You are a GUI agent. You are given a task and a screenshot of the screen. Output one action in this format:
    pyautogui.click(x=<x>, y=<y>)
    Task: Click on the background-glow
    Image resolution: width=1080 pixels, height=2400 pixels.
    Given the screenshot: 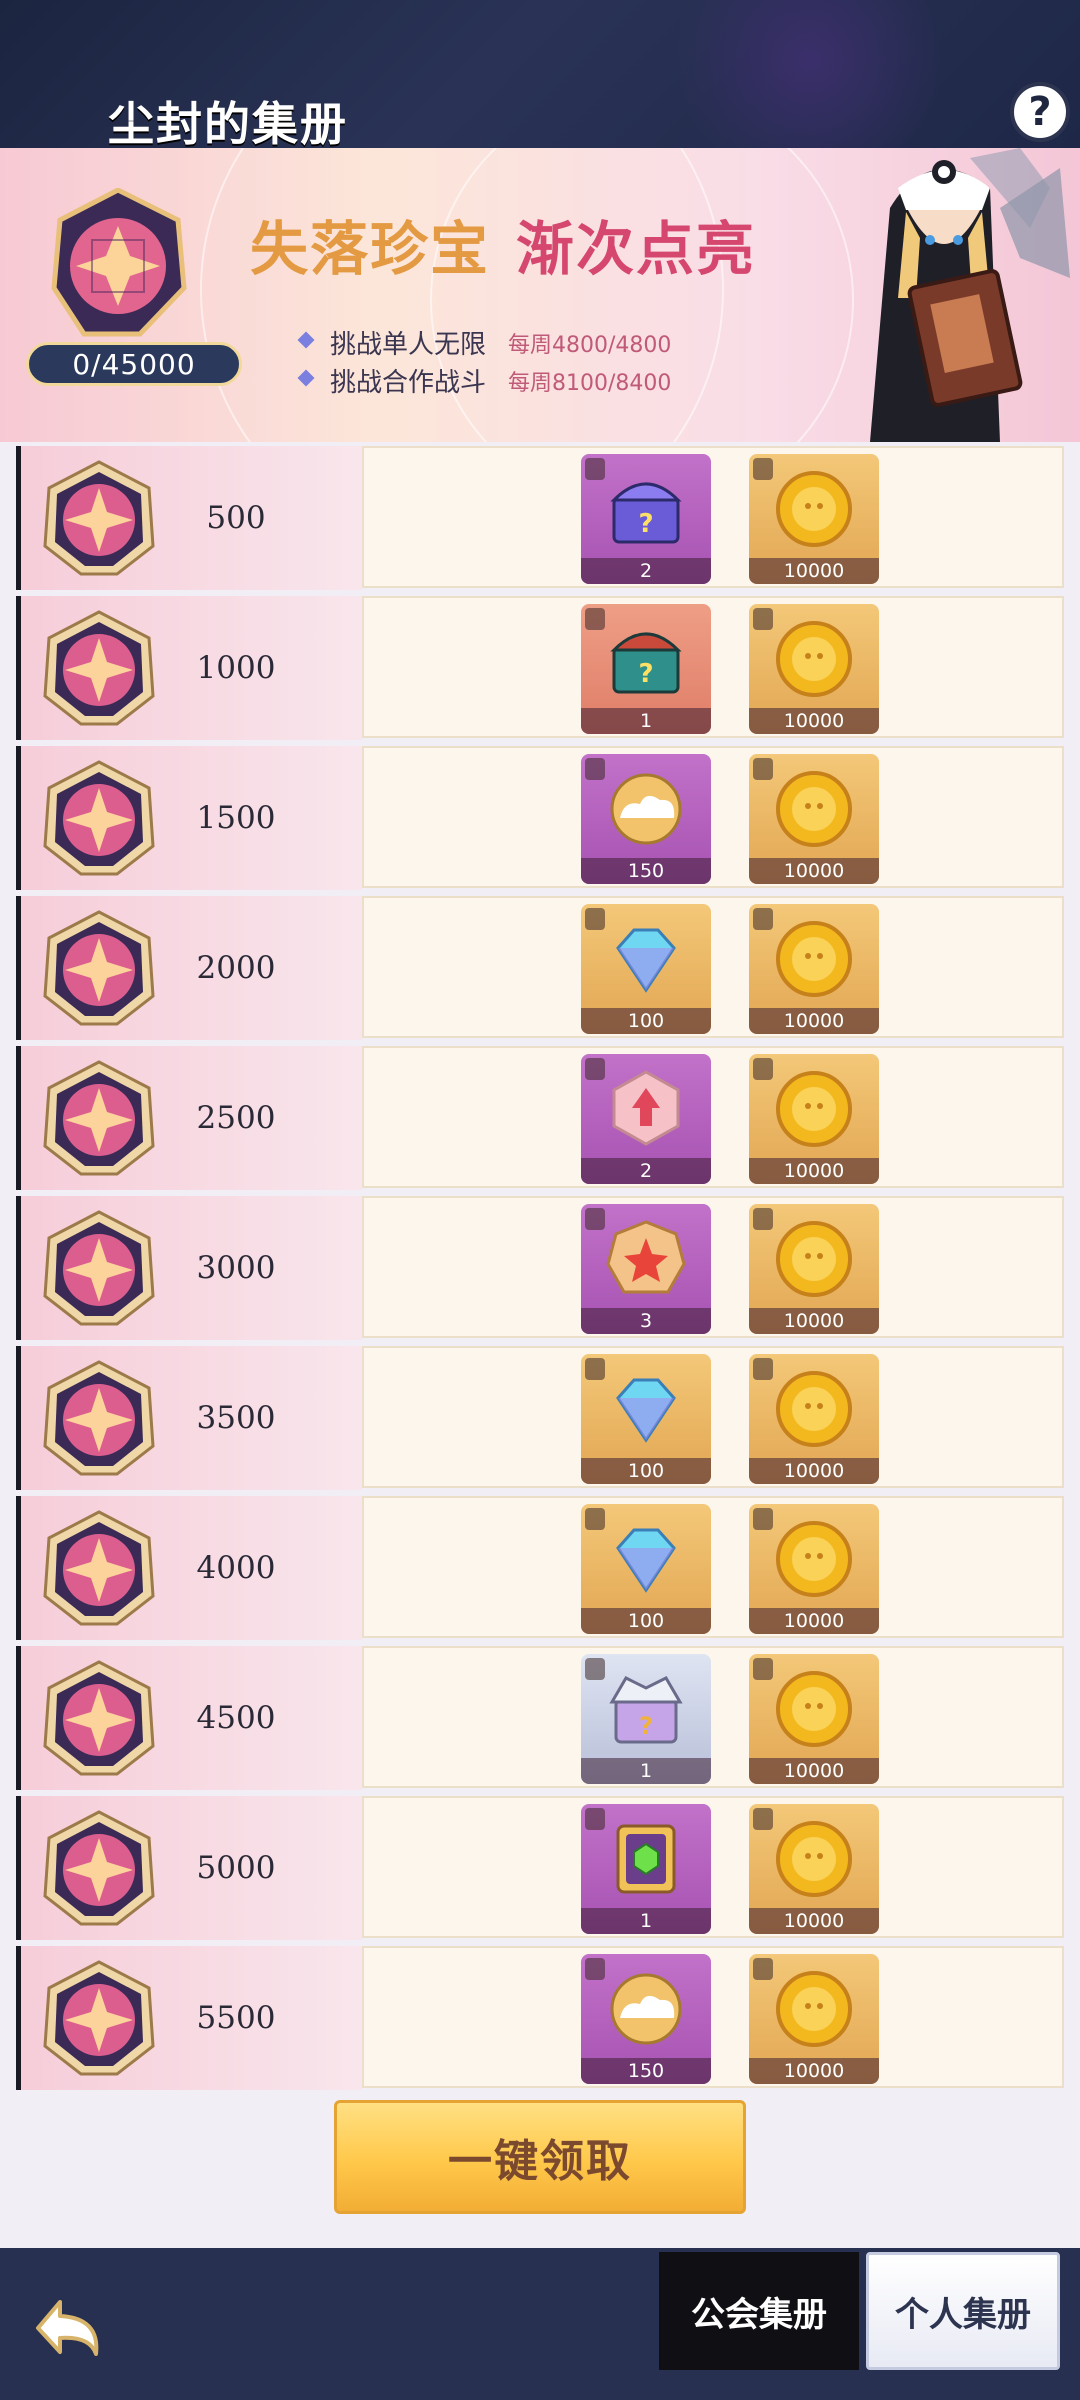 What is the action you would take?
    pyautogui.click(x=810, y=74)
    